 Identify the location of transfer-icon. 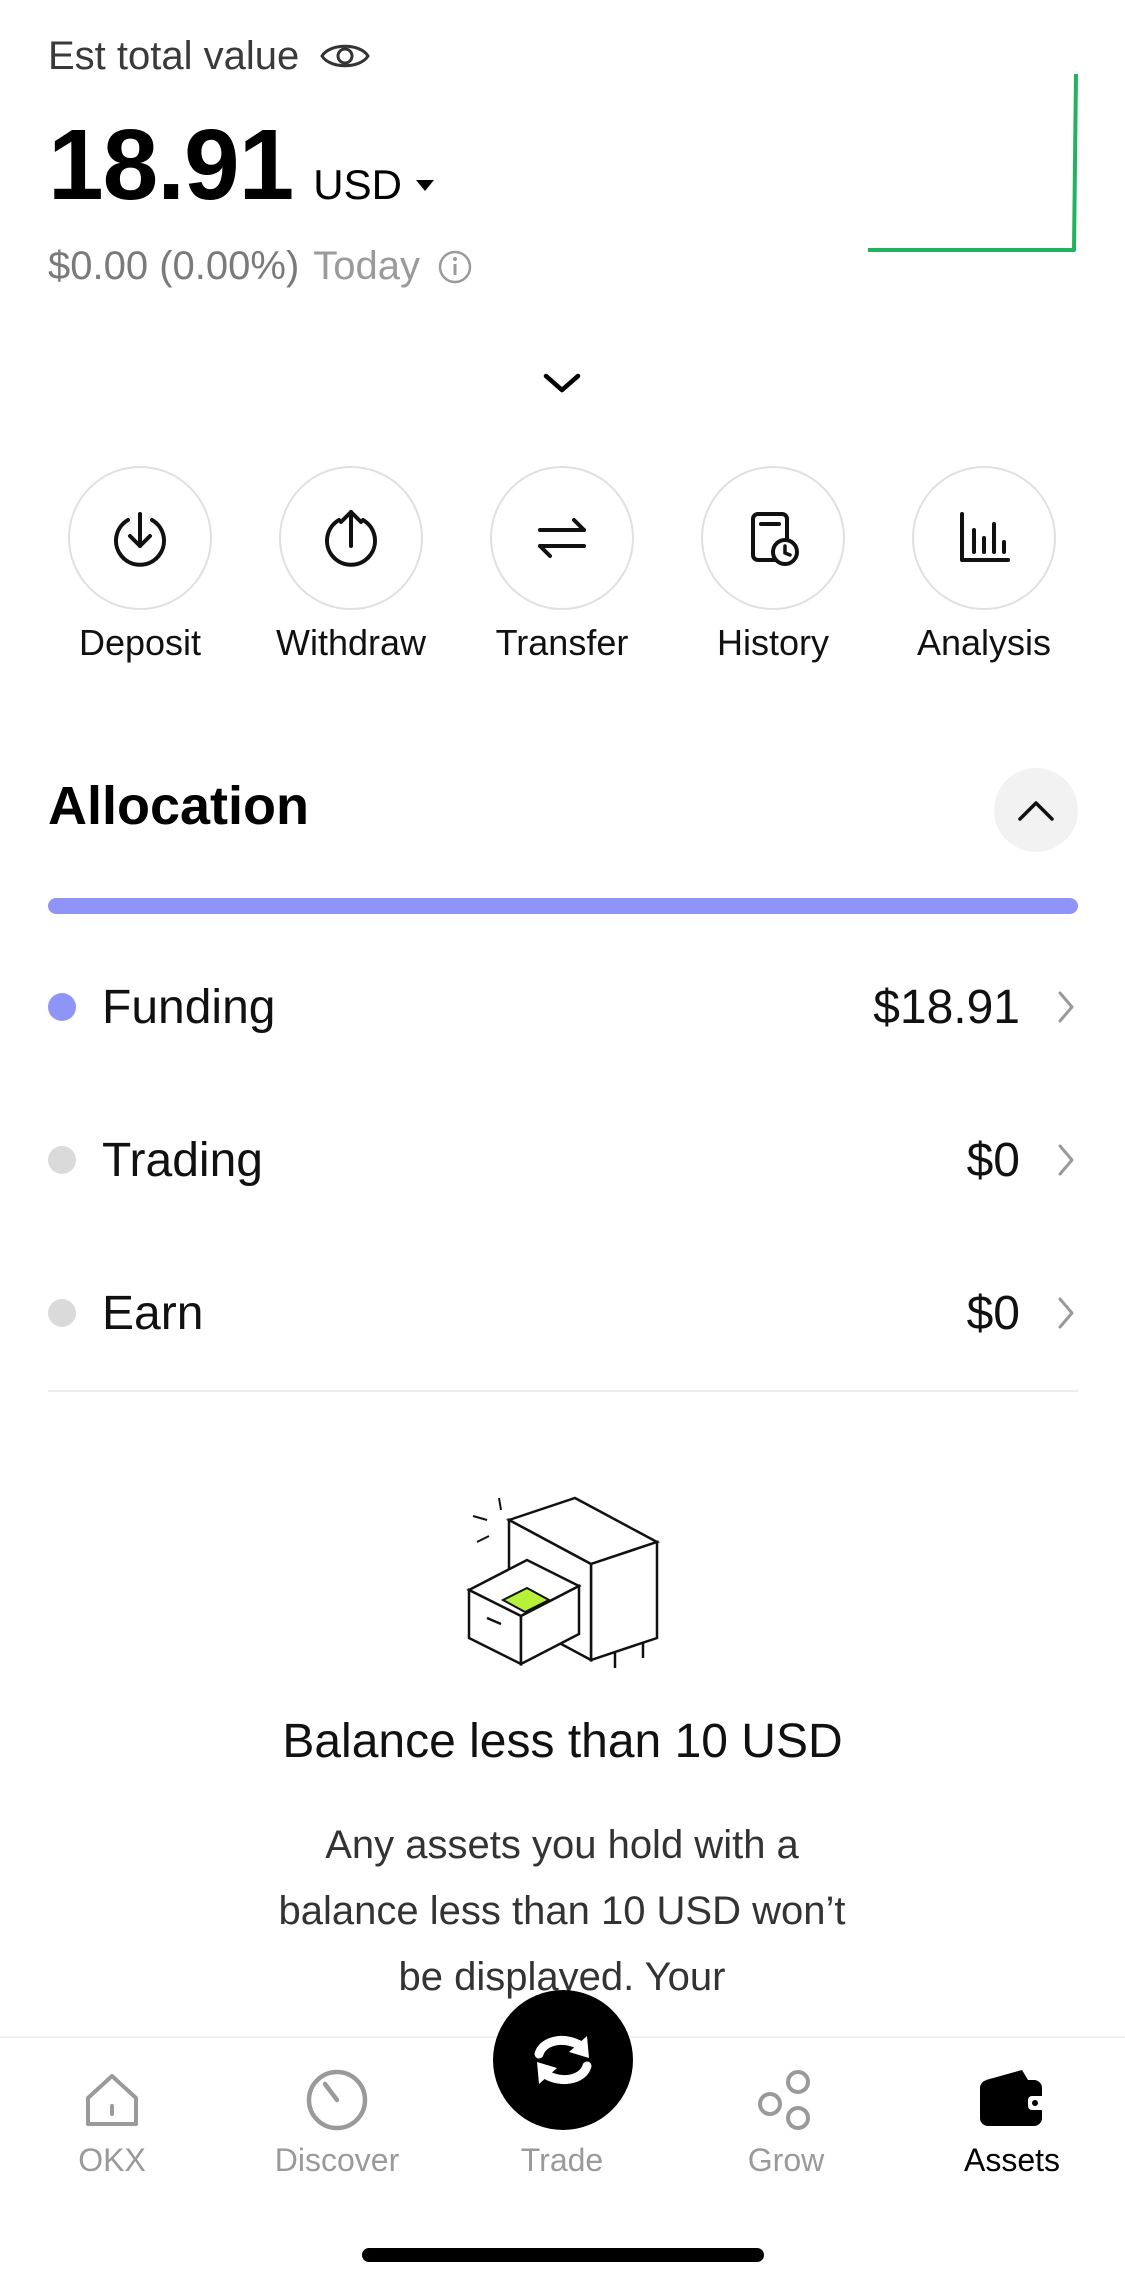
(562, 538).